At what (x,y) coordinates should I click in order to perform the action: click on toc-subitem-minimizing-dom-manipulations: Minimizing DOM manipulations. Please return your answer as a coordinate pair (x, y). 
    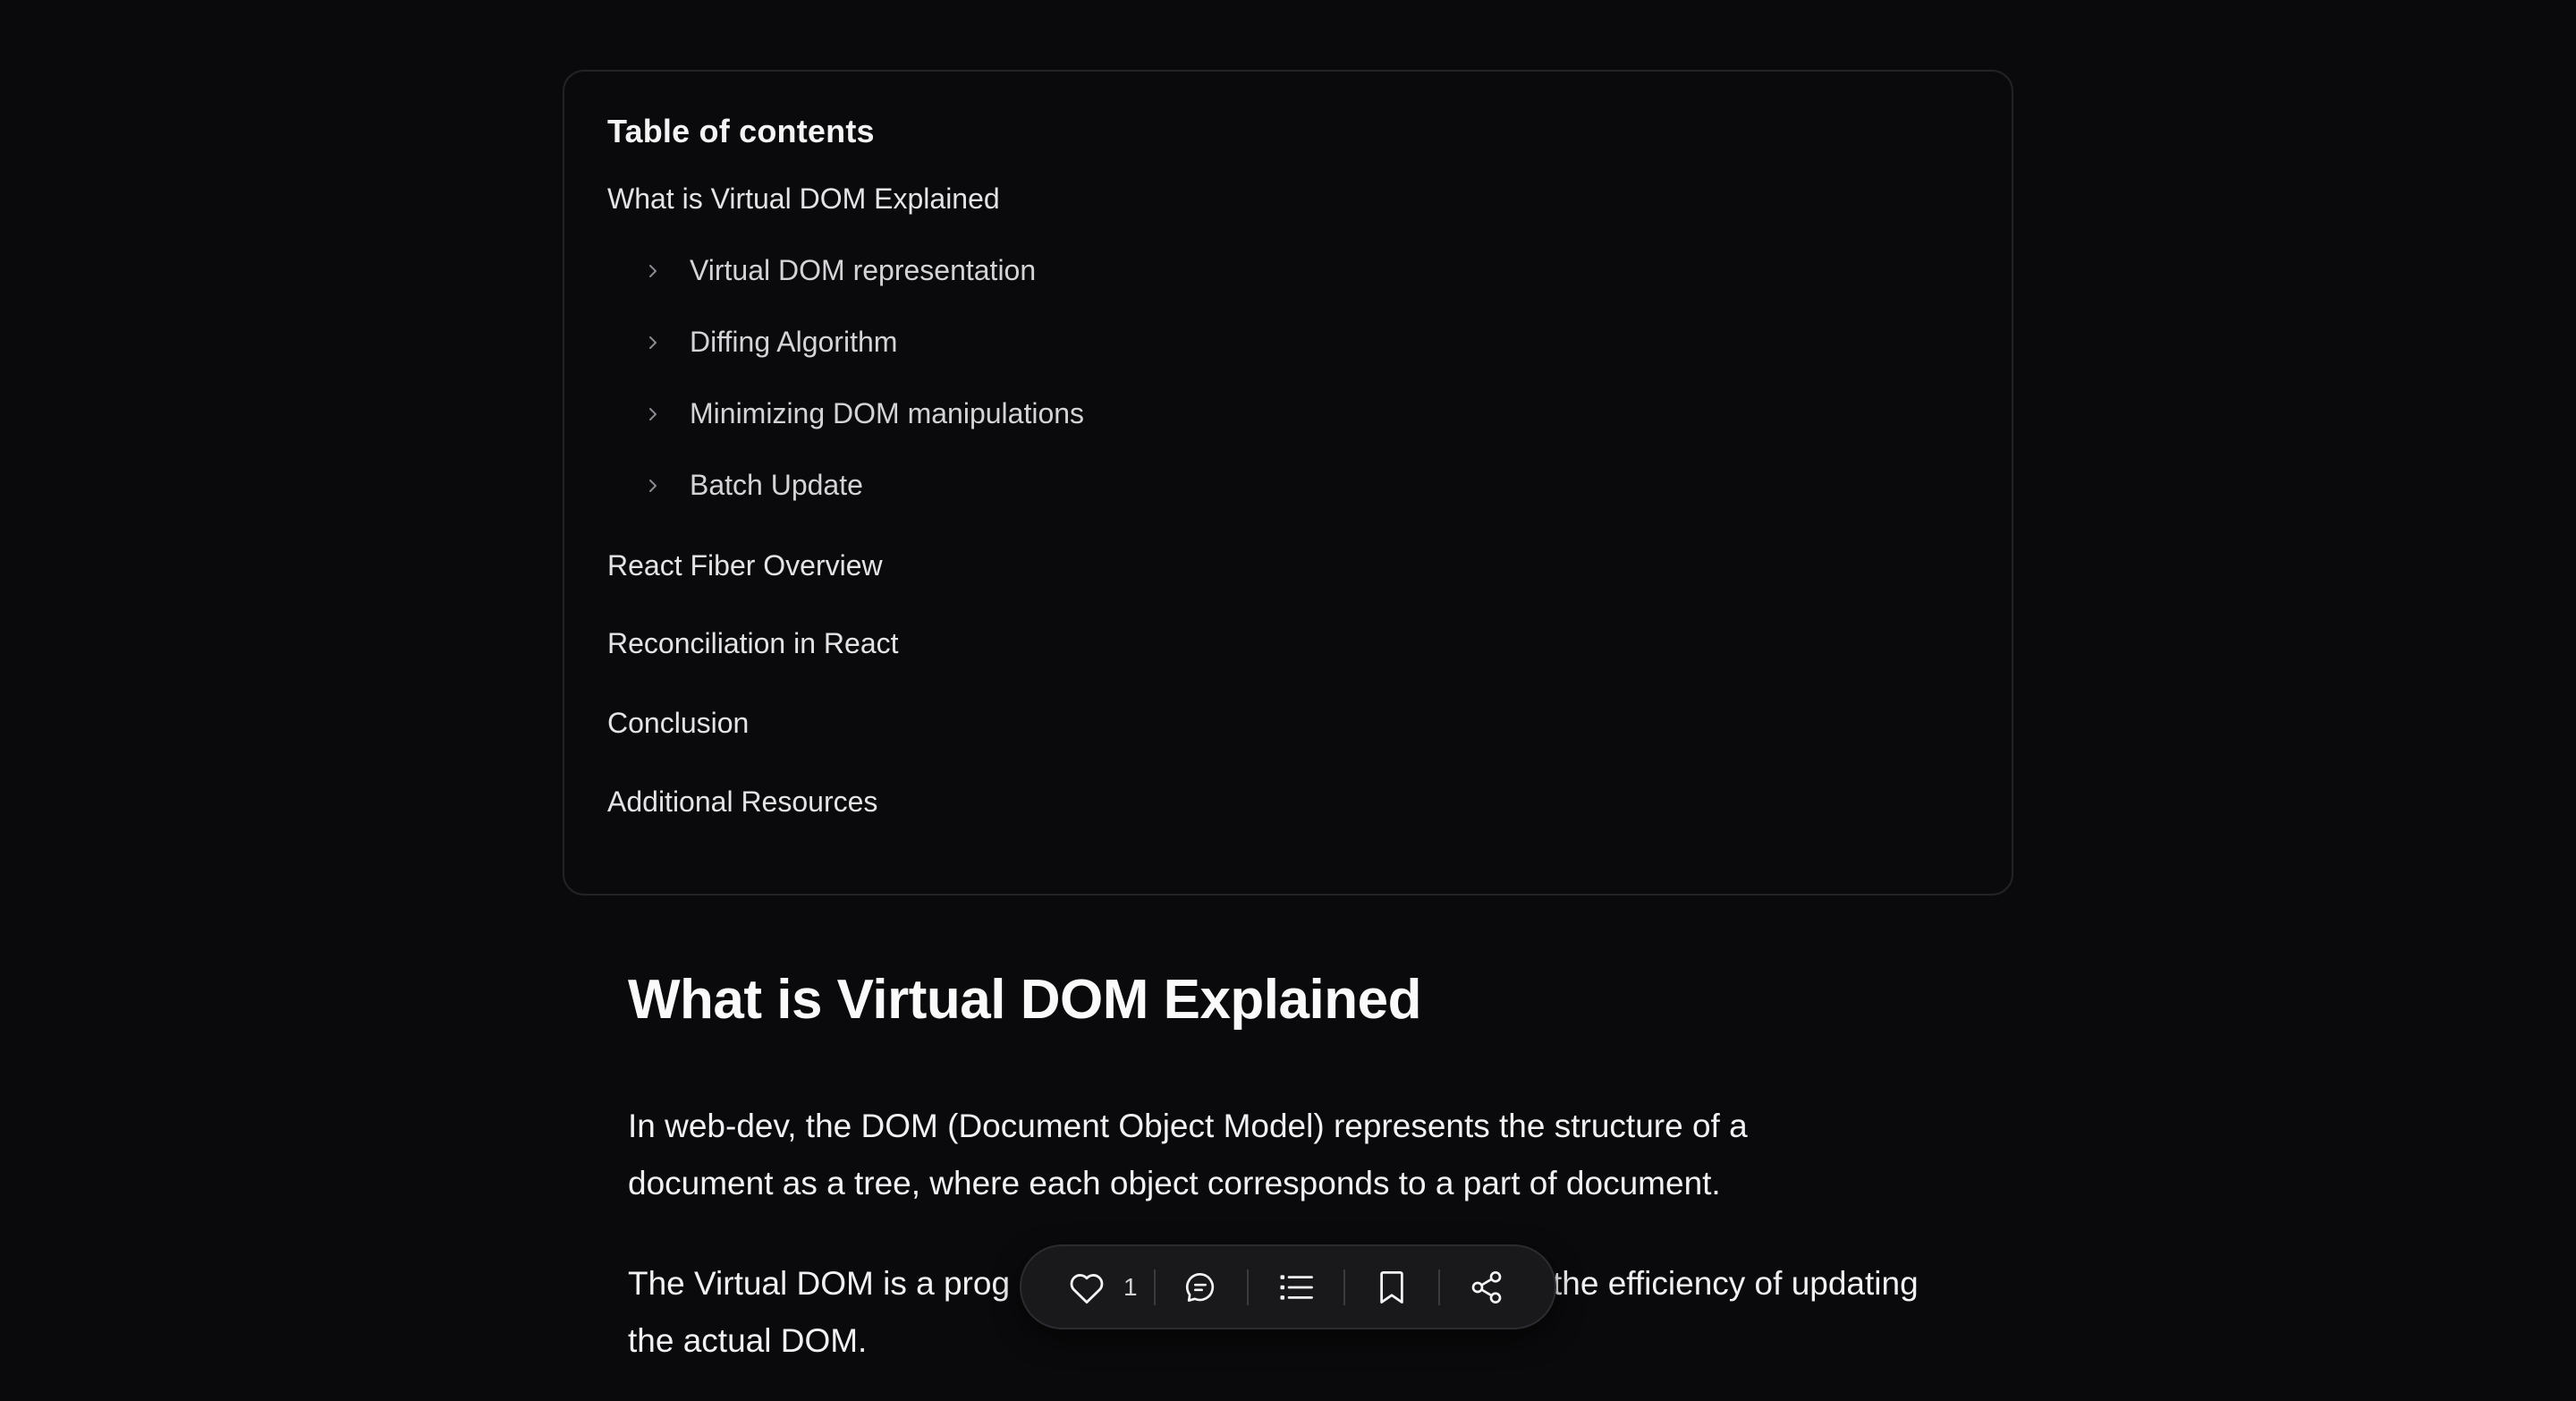
    Looking at the image, I should click on (863, 413).